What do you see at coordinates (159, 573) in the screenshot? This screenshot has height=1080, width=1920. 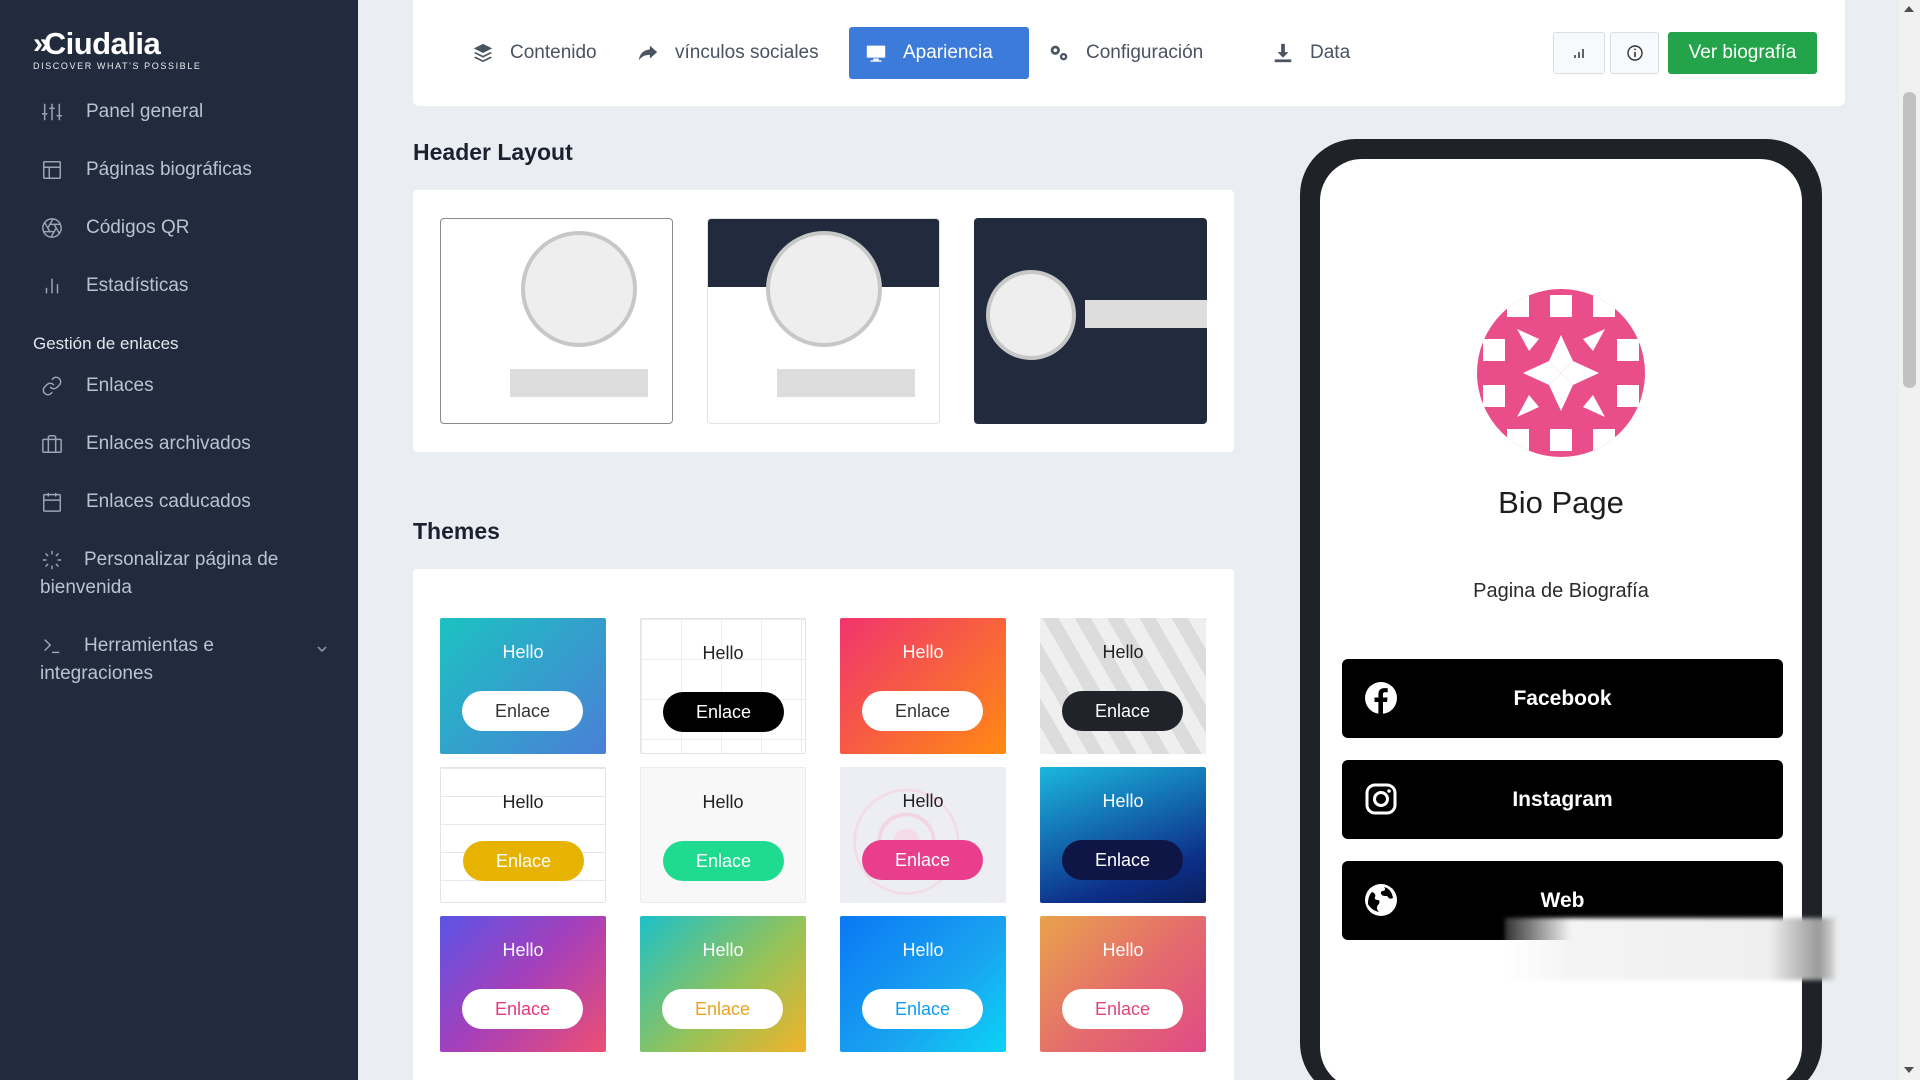 I see `sidebar-item-label: Personalizar página de bienvenida` at bounding box center [159, 573].